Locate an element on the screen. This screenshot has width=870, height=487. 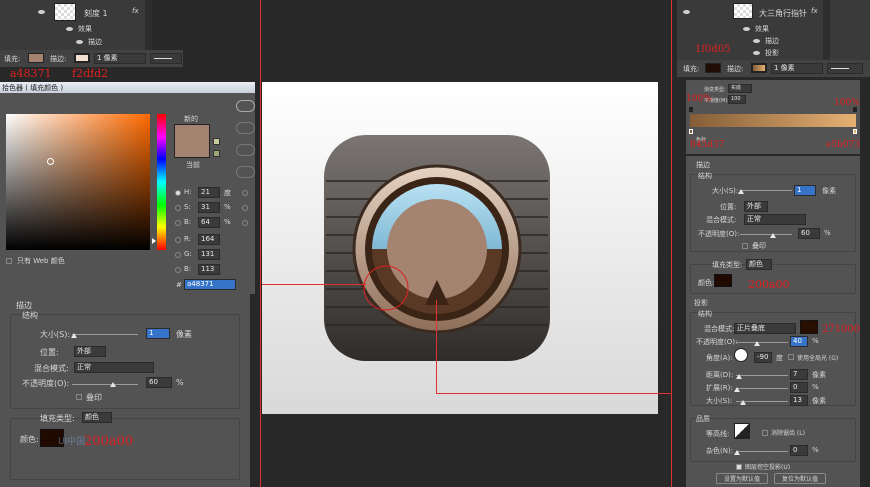
color-pick-marker is located at coordinates (50, 161).